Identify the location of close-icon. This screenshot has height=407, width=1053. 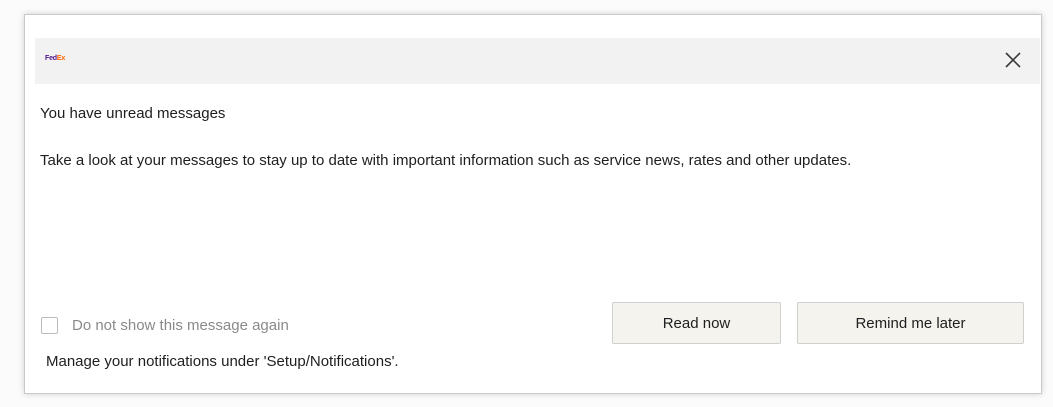
(1013, 60).